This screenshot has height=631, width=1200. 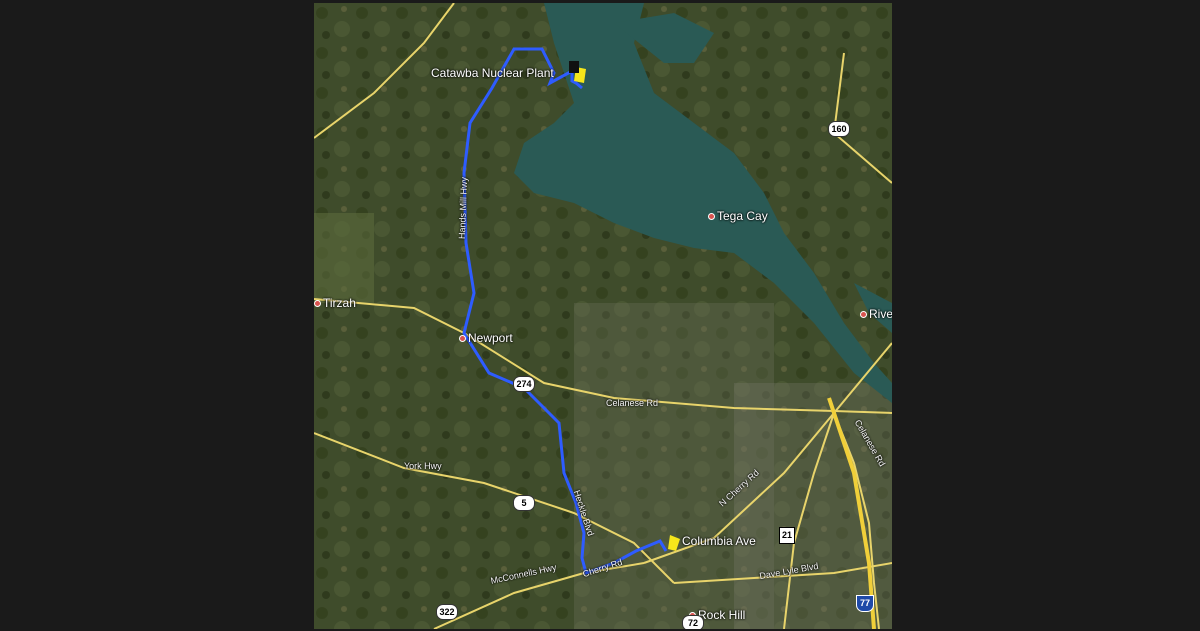 What do you see at coordinates (524, 384) in the screenshot?
I see `sc-274-shield-icon: 274` at bounding box center [524, 384].